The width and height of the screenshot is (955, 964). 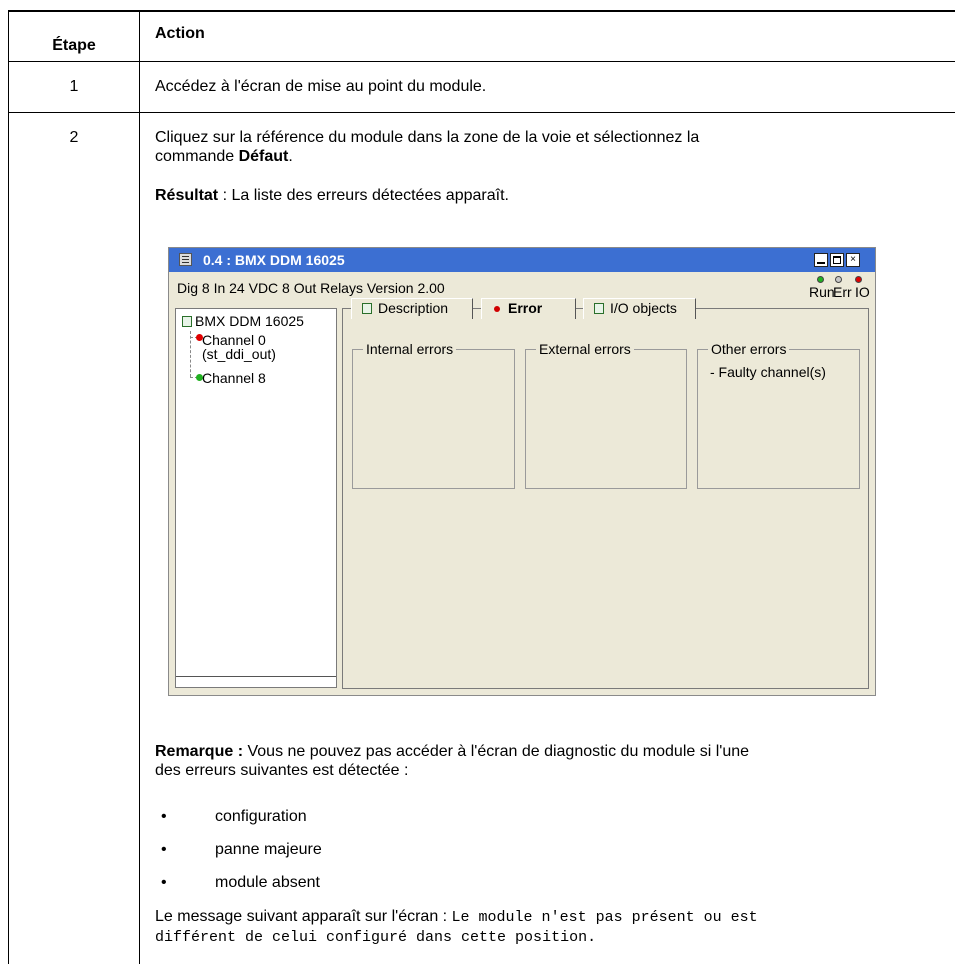 What do you see at coordinates (197, 156) in the screenshot?
I see `instruction-line2-prefix: commande` at bounding box center [197, 156].